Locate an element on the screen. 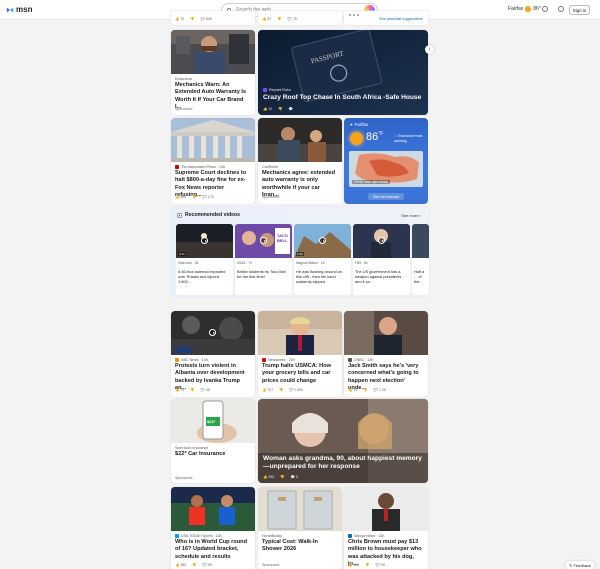 Image resolution: width=600 pixels, height=569 pixels. comment-icon: 💬 6 is located at coordinates (294, 477).